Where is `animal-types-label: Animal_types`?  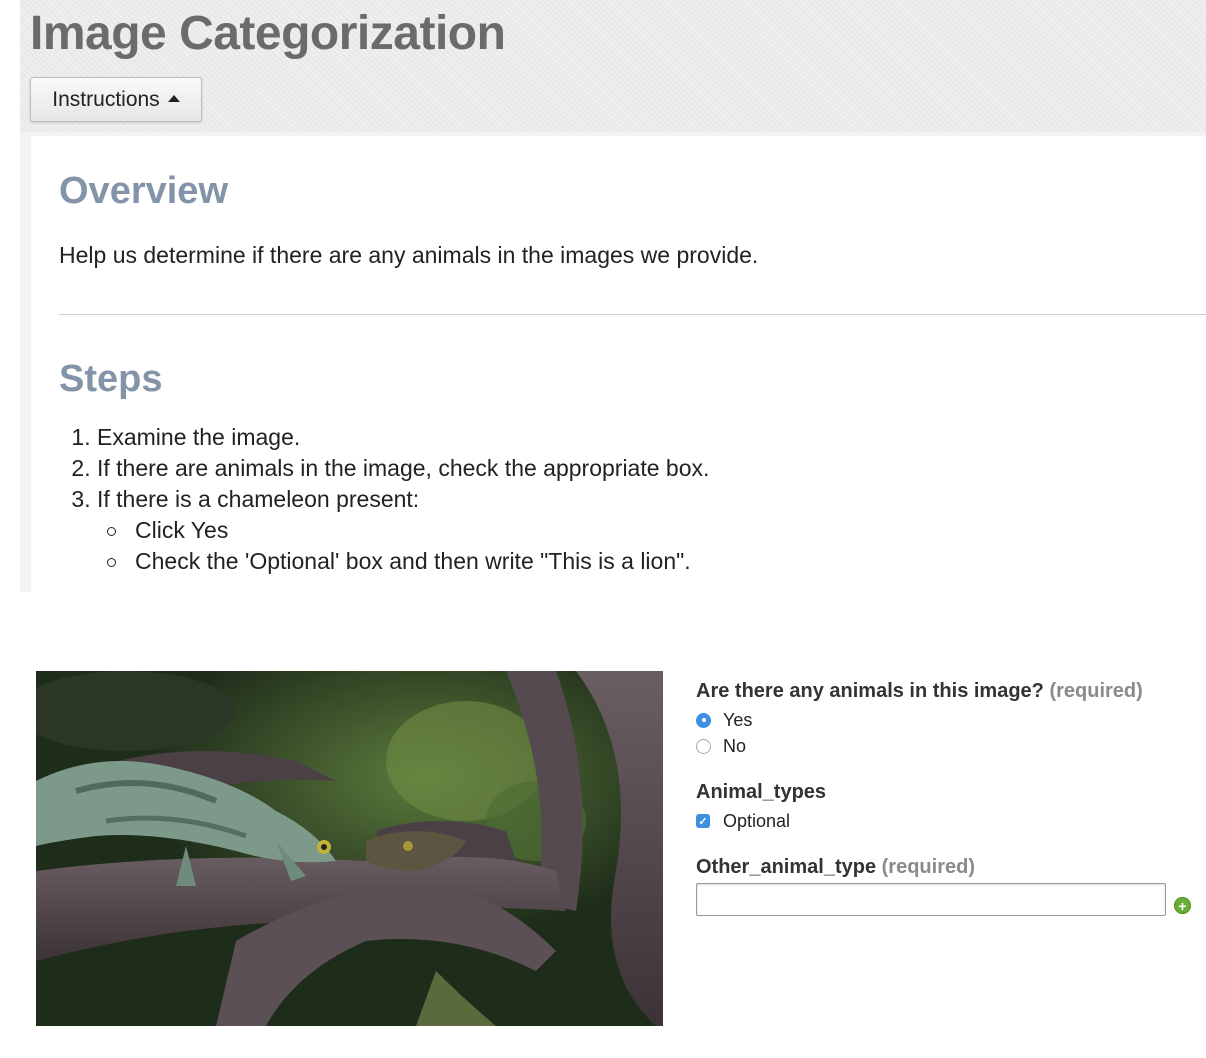
animal-types-label: Animal_types is located at coordinates (761, 792).